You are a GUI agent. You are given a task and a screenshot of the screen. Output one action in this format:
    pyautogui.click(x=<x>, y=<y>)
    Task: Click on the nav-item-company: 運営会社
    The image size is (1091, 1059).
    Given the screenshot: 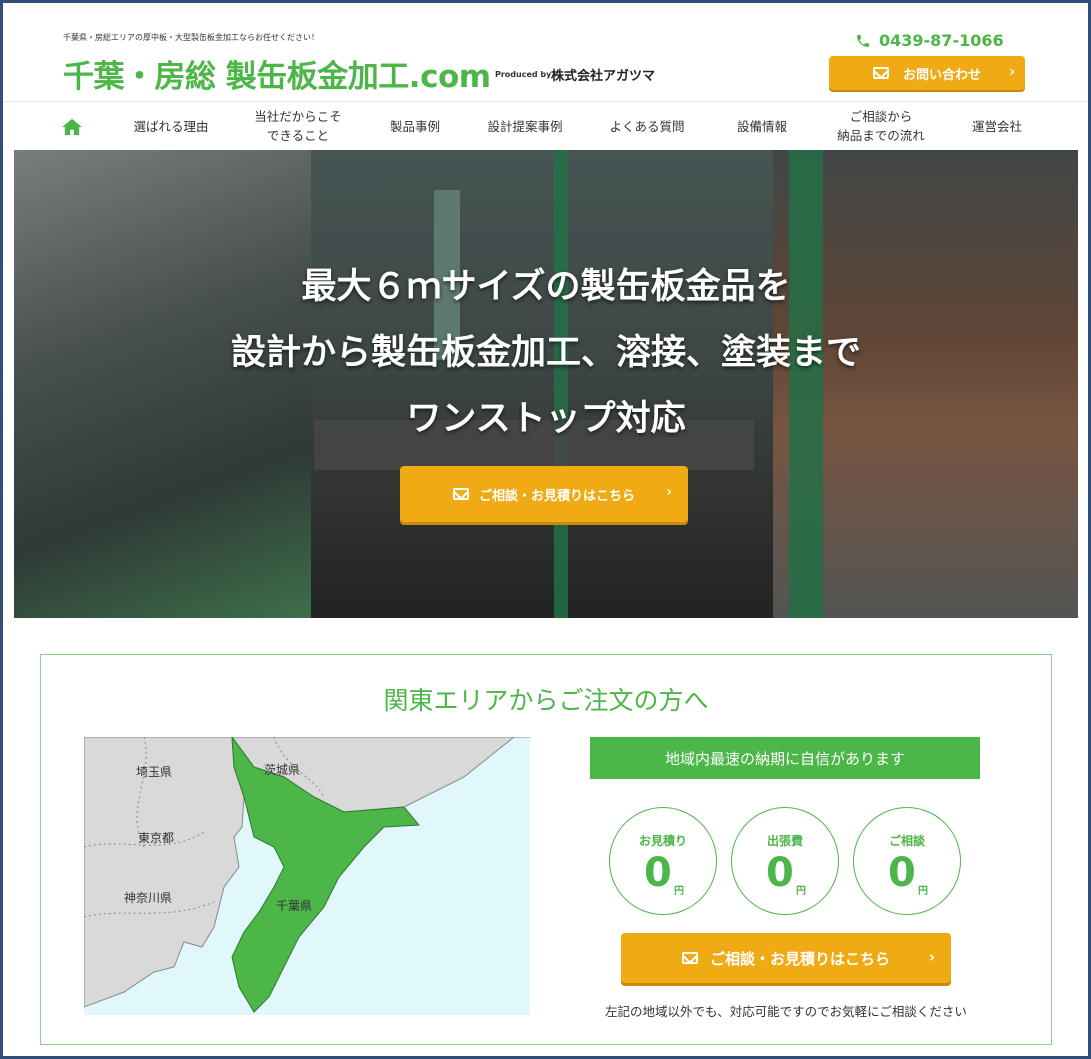 What is the action you would take?
    pyautogui.click(x=997, y=127)
    